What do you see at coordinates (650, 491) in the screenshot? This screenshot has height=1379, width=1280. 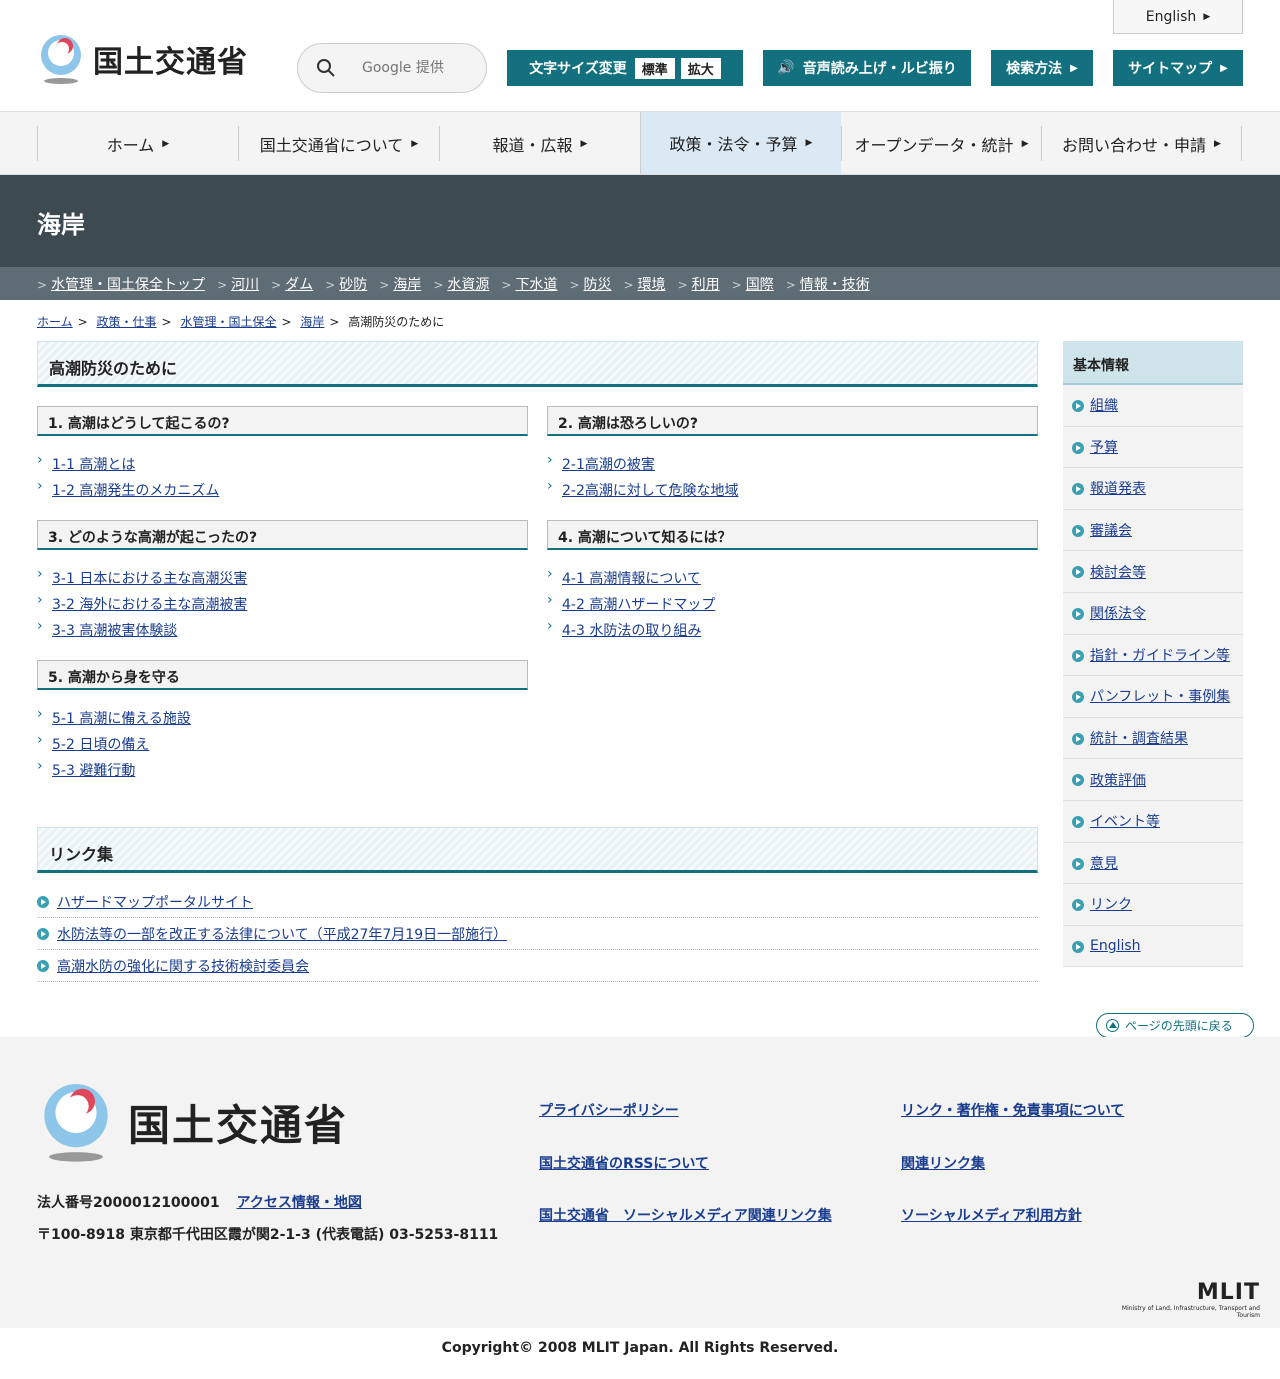 I see `topic-link: 2-2高潮に対して危険な地域` at bounding box center [650, 491].